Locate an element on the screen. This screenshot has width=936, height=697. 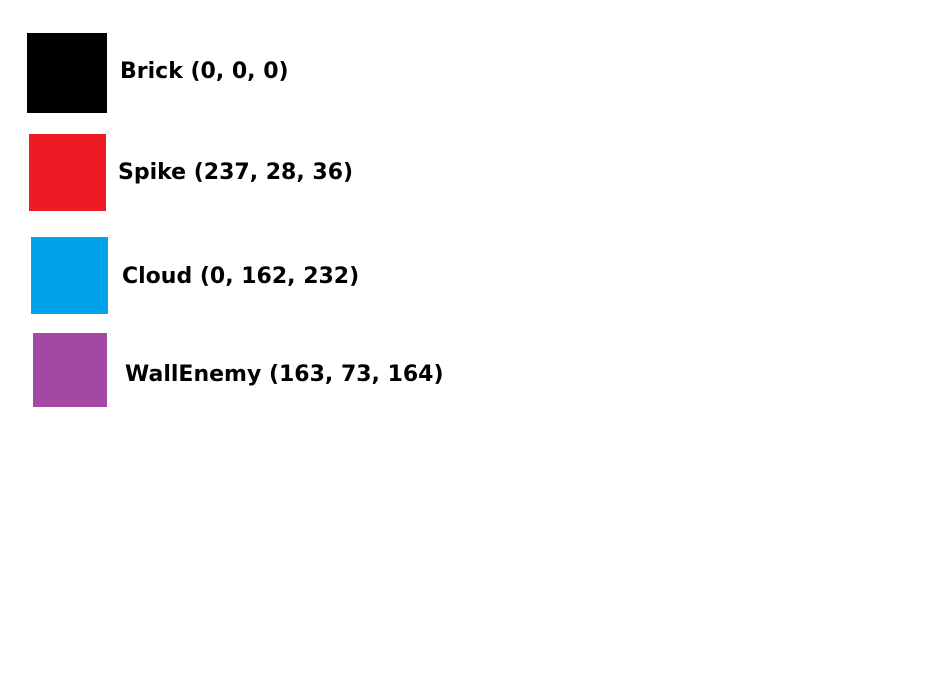
wallenemy-label: WallEnemy (163, 73, 164) is located at coordinates (284, 374).